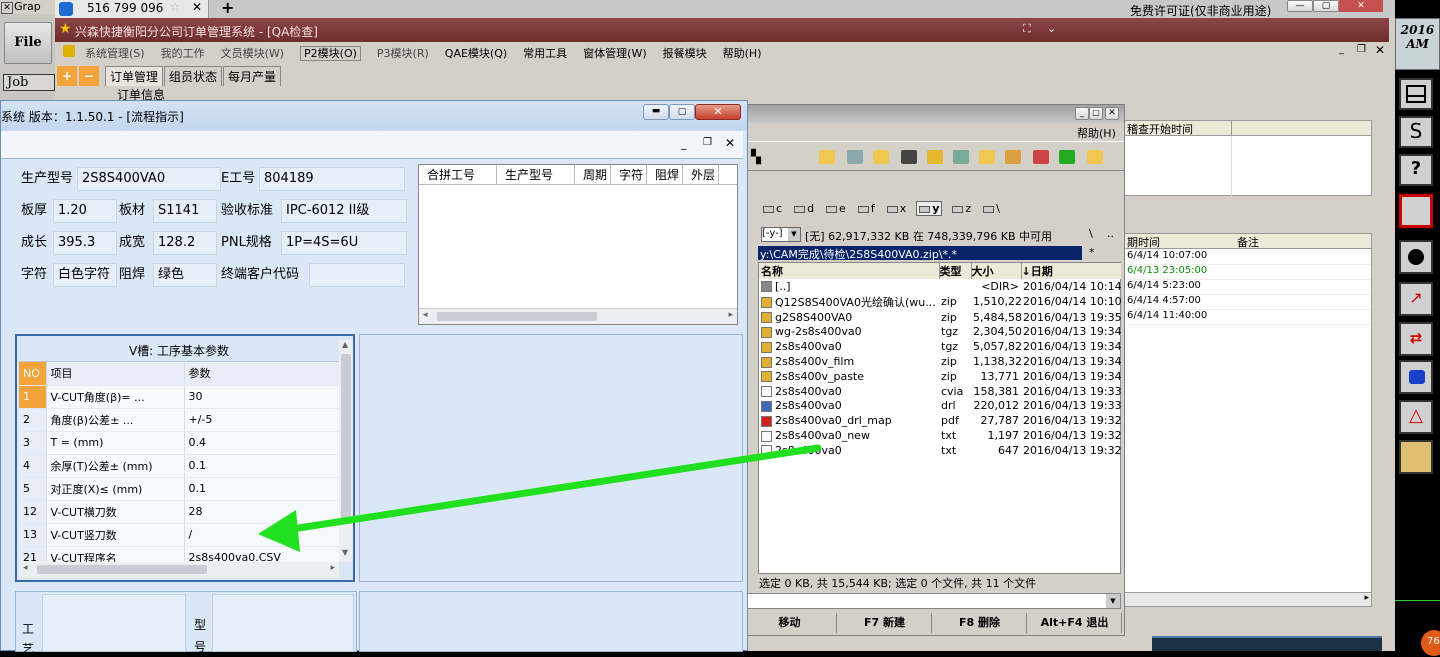  What do you see at coordinates (1267, 643) in the screenshot?
I see `taskbar-fragment` at bounding box center [1267, 643].